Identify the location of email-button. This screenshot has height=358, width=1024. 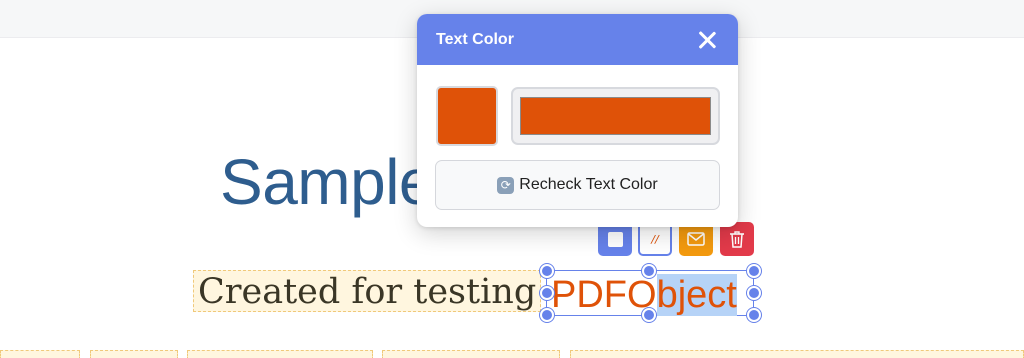
(696, 239).